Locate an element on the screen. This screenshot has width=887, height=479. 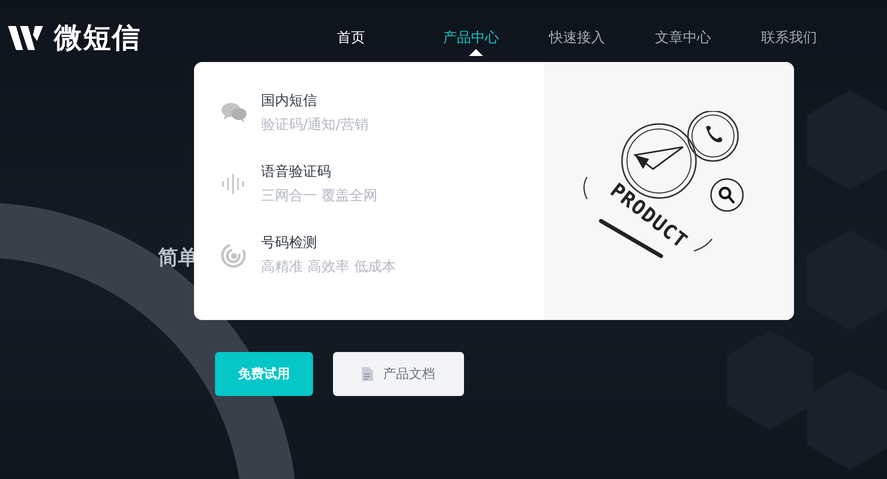
docs-button: 产品文档 is located at coordinates (398, 374).